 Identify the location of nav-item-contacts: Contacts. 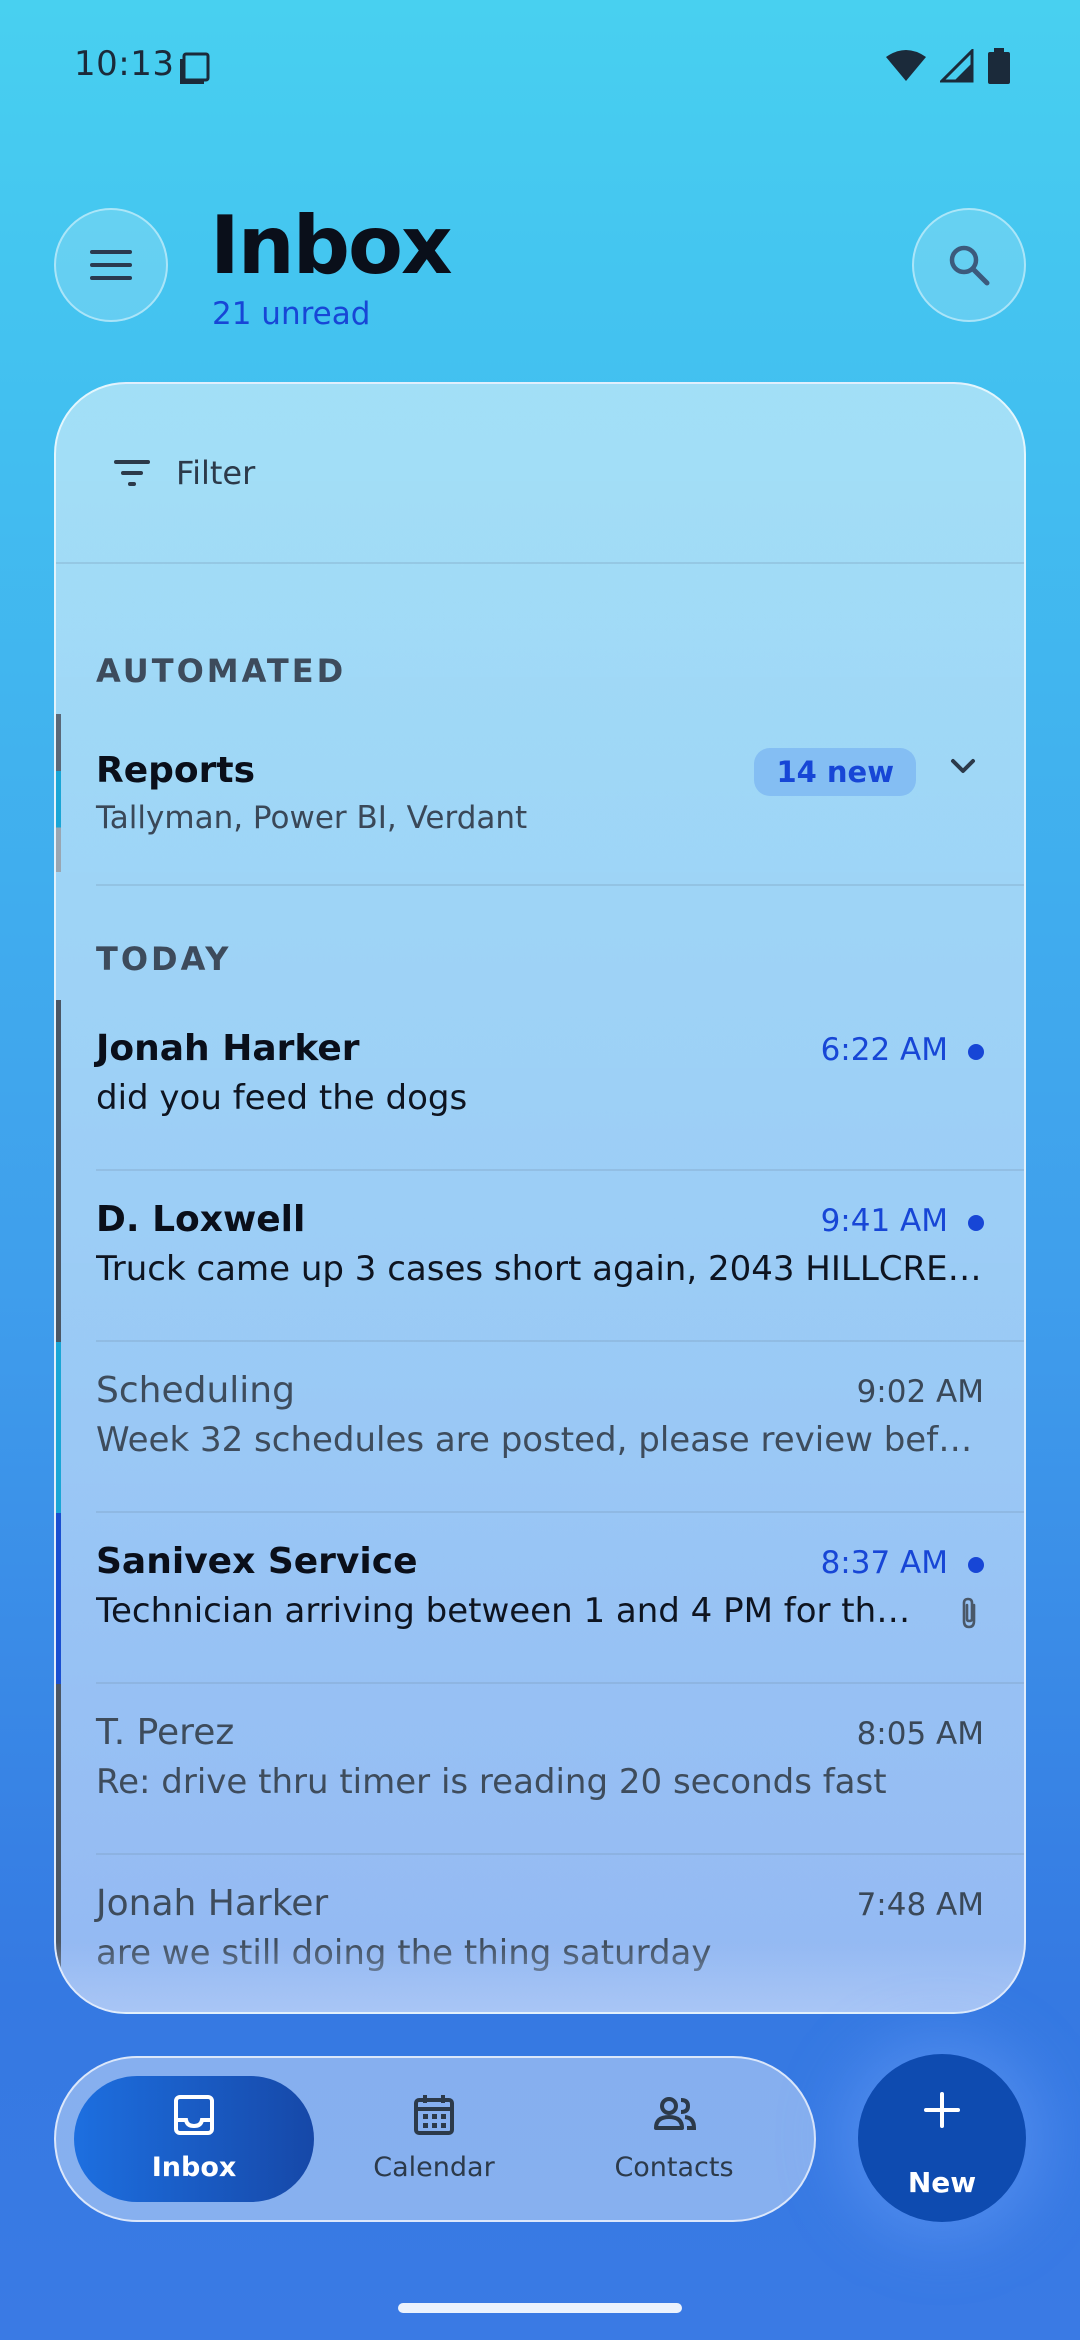
(674, 2139).